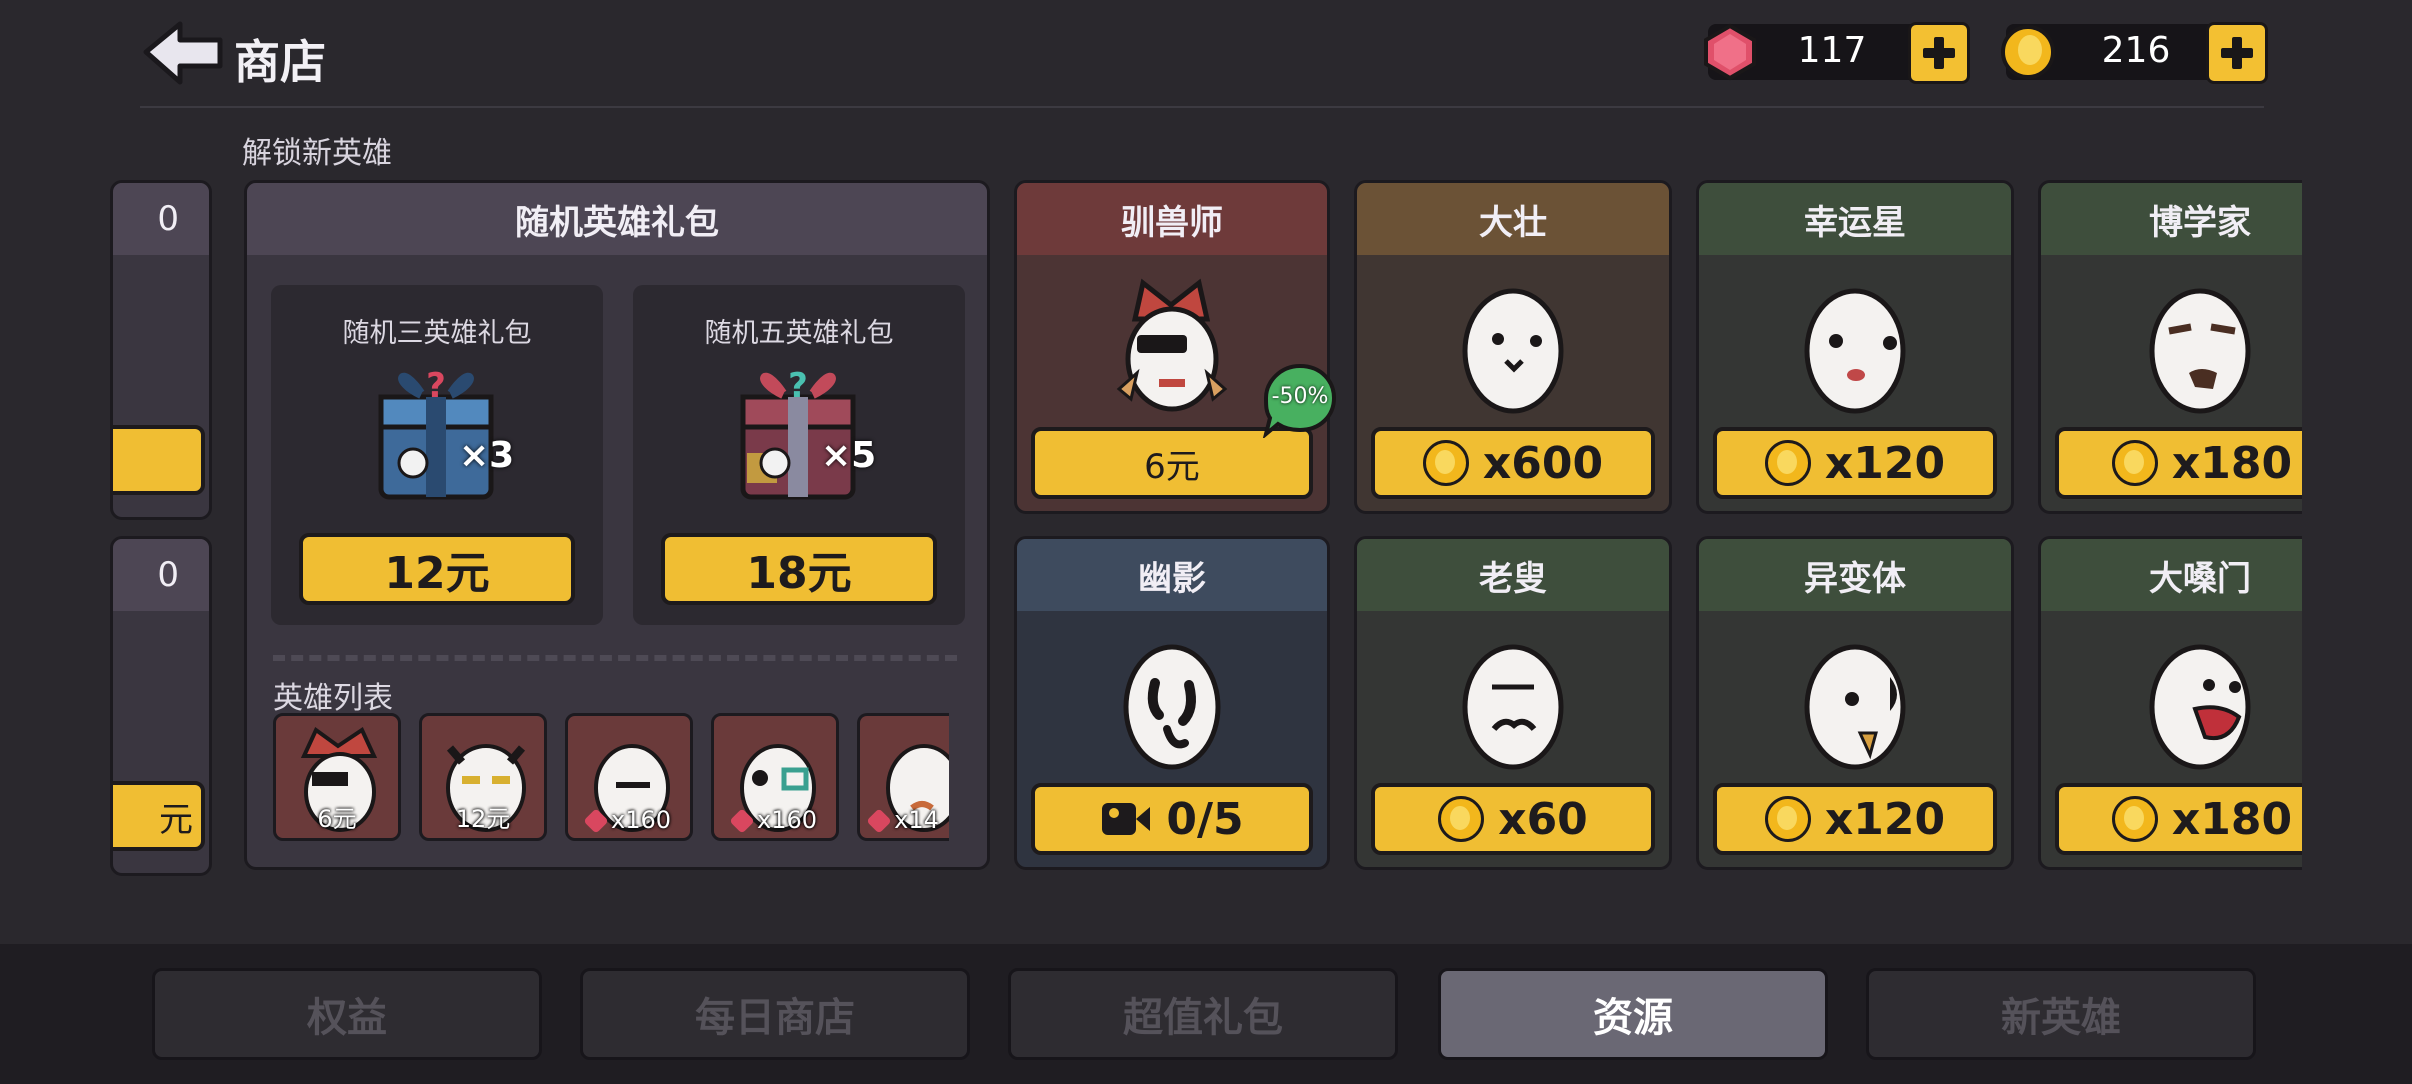 The width and height of the screenshot is (2412, 1084). What do you see at coordinates (1172, 466) in the screenshot?
I see `price-label: 6元` at bounding box center [1172, 466].